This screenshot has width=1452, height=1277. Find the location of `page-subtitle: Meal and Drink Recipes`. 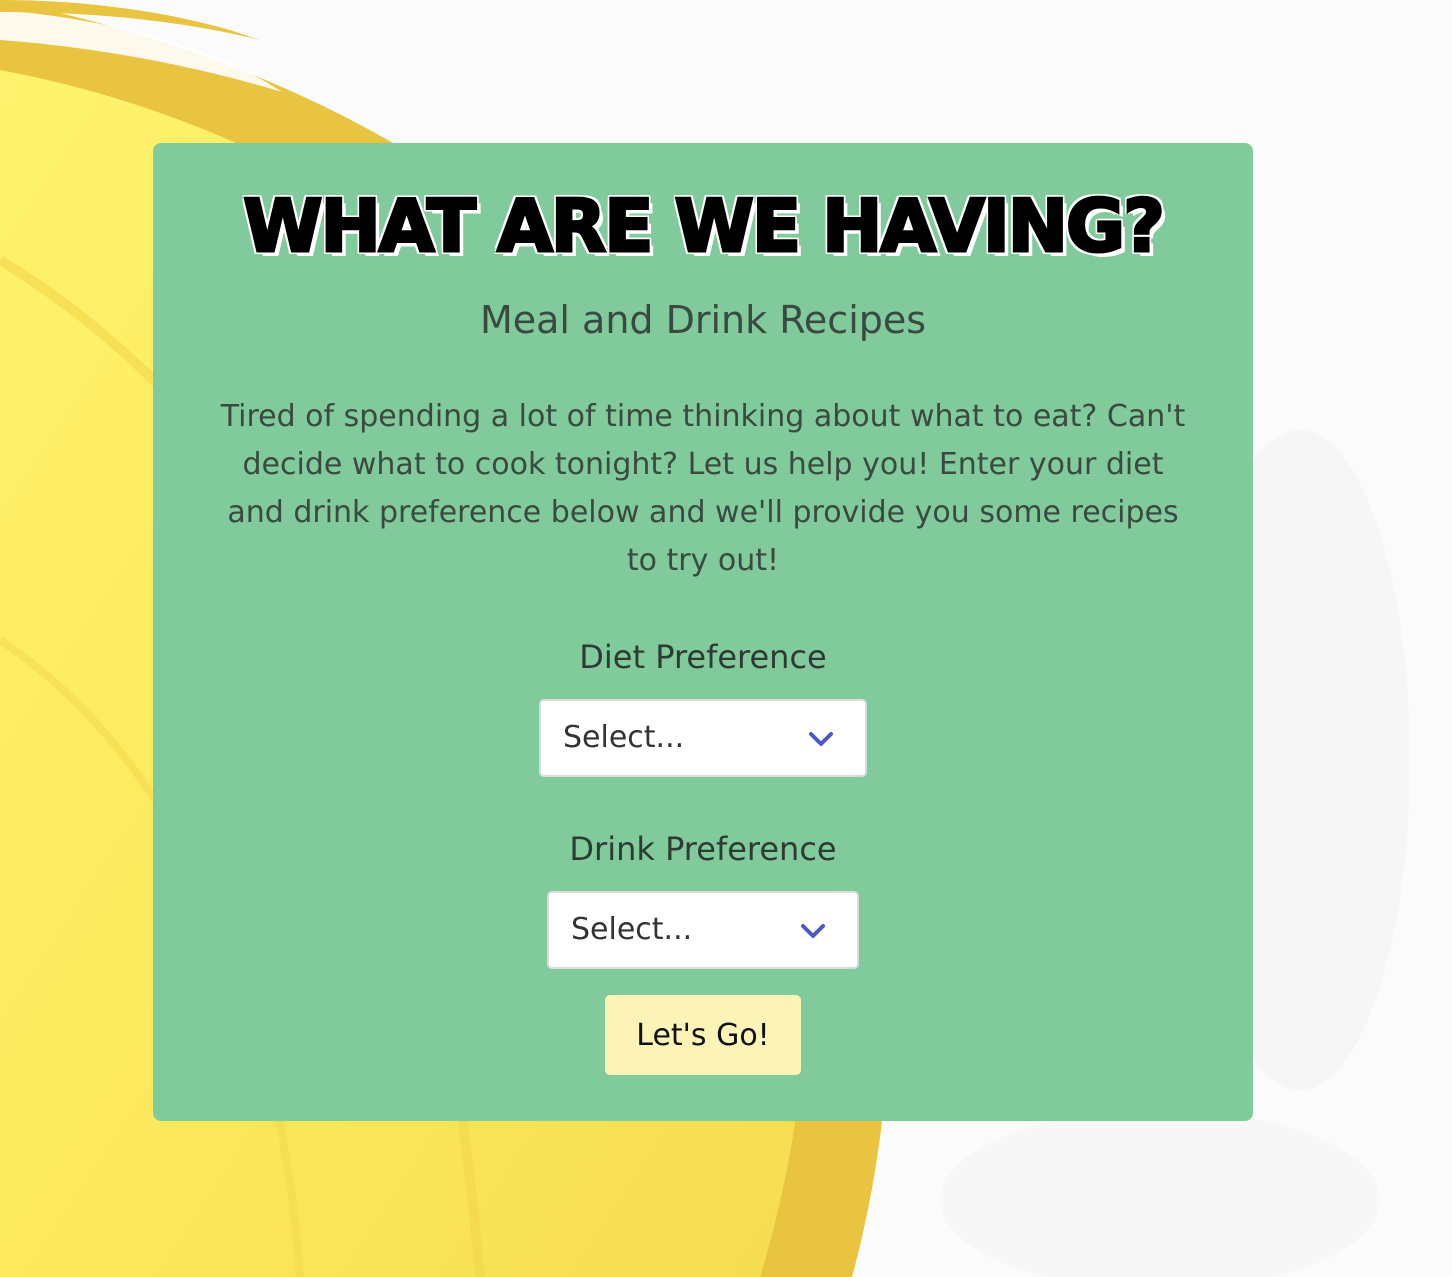

page-subtitle: Meal and Drink Recipes is located at coordinates (703, 320).